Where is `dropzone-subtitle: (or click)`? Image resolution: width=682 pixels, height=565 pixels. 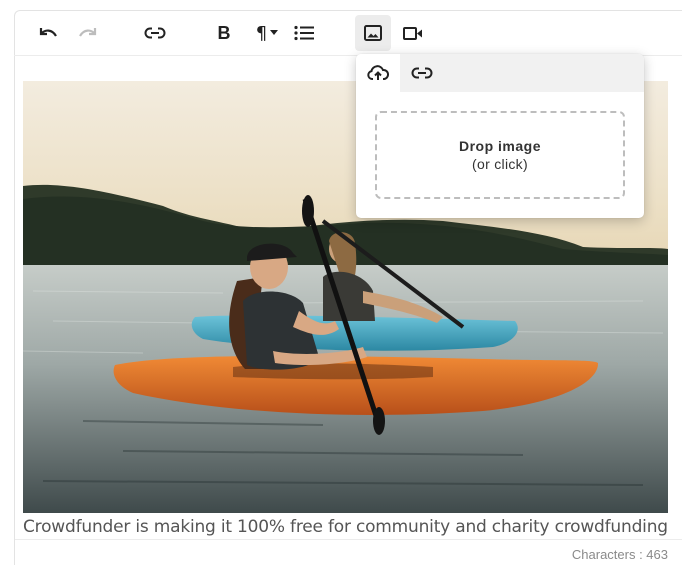
dropzone-subtitle: (or click) is located at coordinates (500, 164).